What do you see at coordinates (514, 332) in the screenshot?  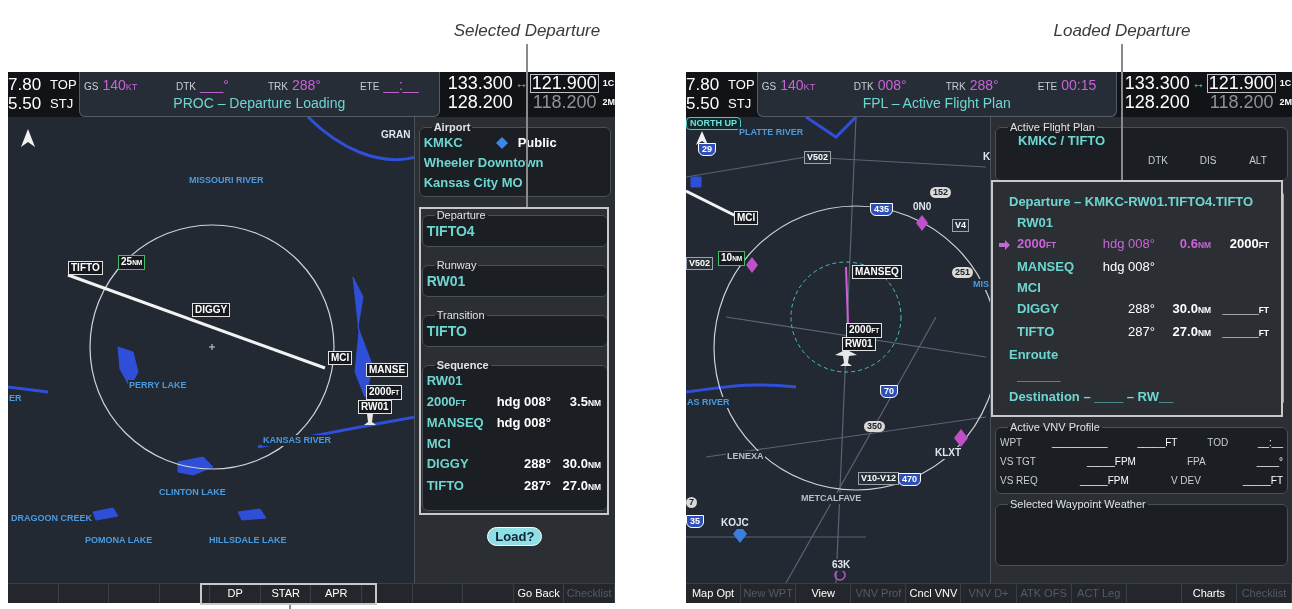 I see `selection-value: TIFTO` at bounding box center [514, 332].